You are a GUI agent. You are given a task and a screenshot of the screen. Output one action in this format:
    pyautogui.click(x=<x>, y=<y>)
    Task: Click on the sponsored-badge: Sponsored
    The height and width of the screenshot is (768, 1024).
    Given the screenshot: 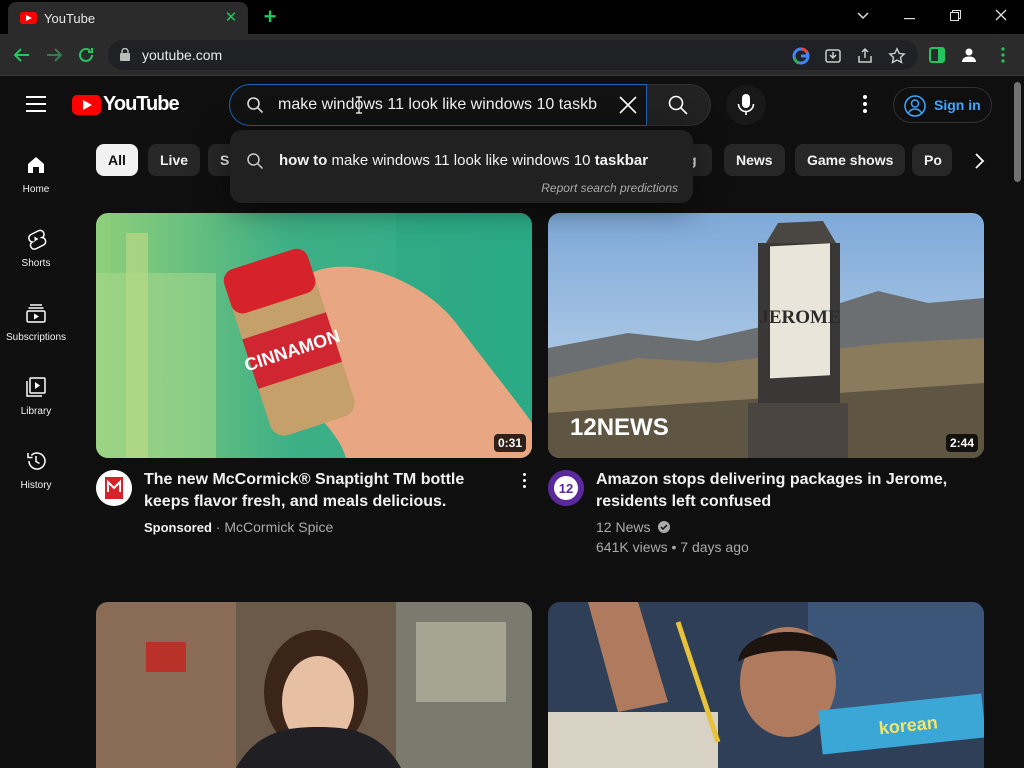 What is the action you would take?
    pyautogui.click(x=178, y=527)
    